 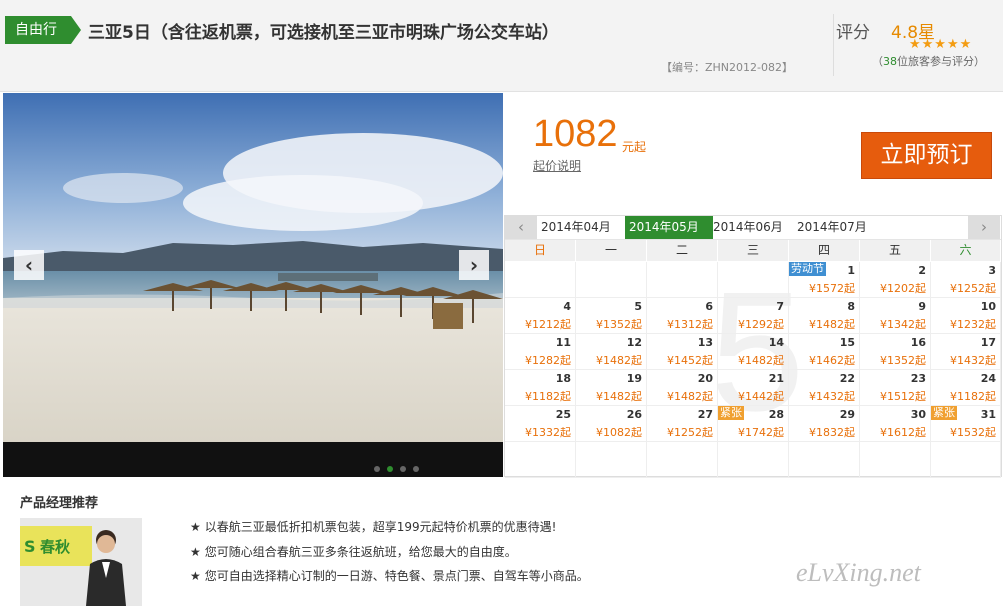 I want to click on day-price: ¥1432起, so click(x=973, y=360).